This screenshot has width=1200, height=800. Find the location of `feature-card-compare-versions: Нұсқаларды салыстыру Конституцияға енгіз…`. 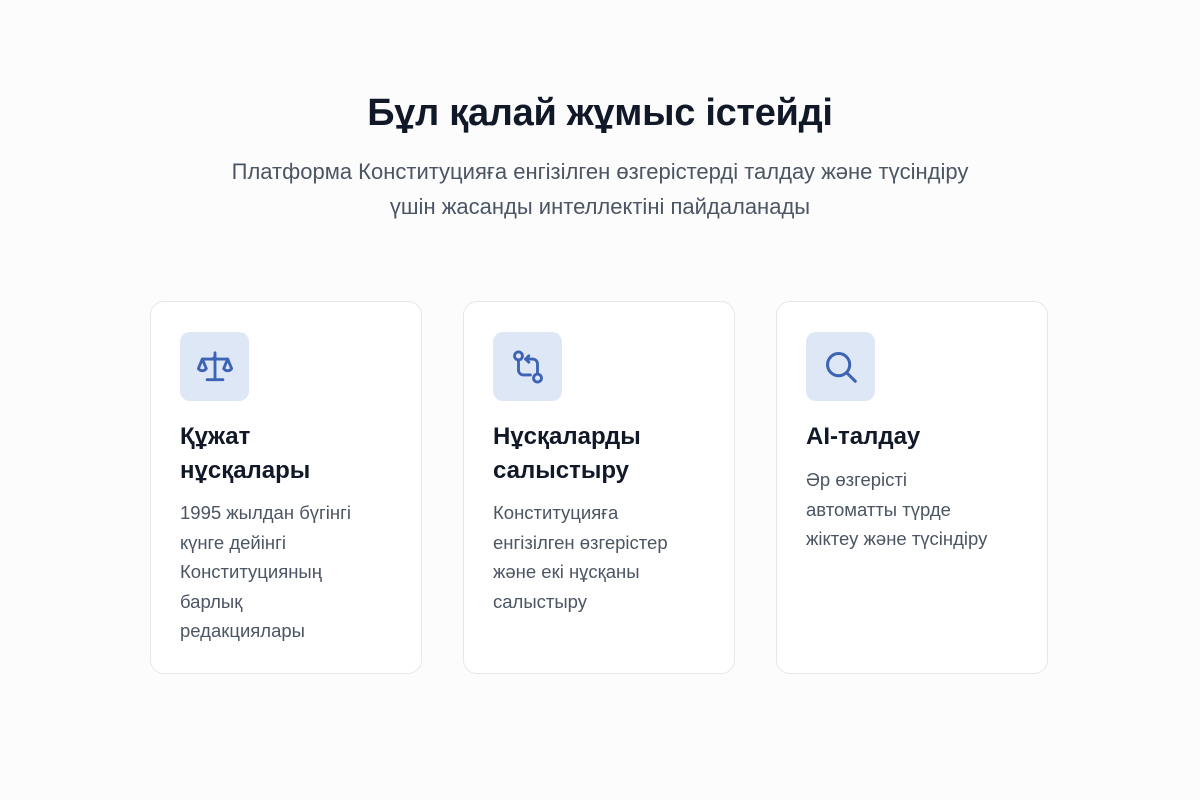

feature-card-compare-versions: Нұсқаларды салыстыру Конституцияға енгіз… is located at coordinates (599, 487).